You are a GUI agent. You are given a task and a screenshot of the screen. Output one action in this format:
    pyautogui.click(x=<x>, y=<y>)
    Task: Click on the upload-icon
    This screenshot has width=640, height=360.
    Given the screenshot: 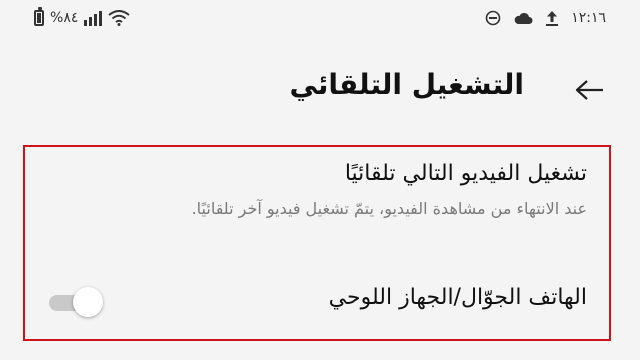 What is the action you would take?
    pyautogui.click(x=552, y=18)
    